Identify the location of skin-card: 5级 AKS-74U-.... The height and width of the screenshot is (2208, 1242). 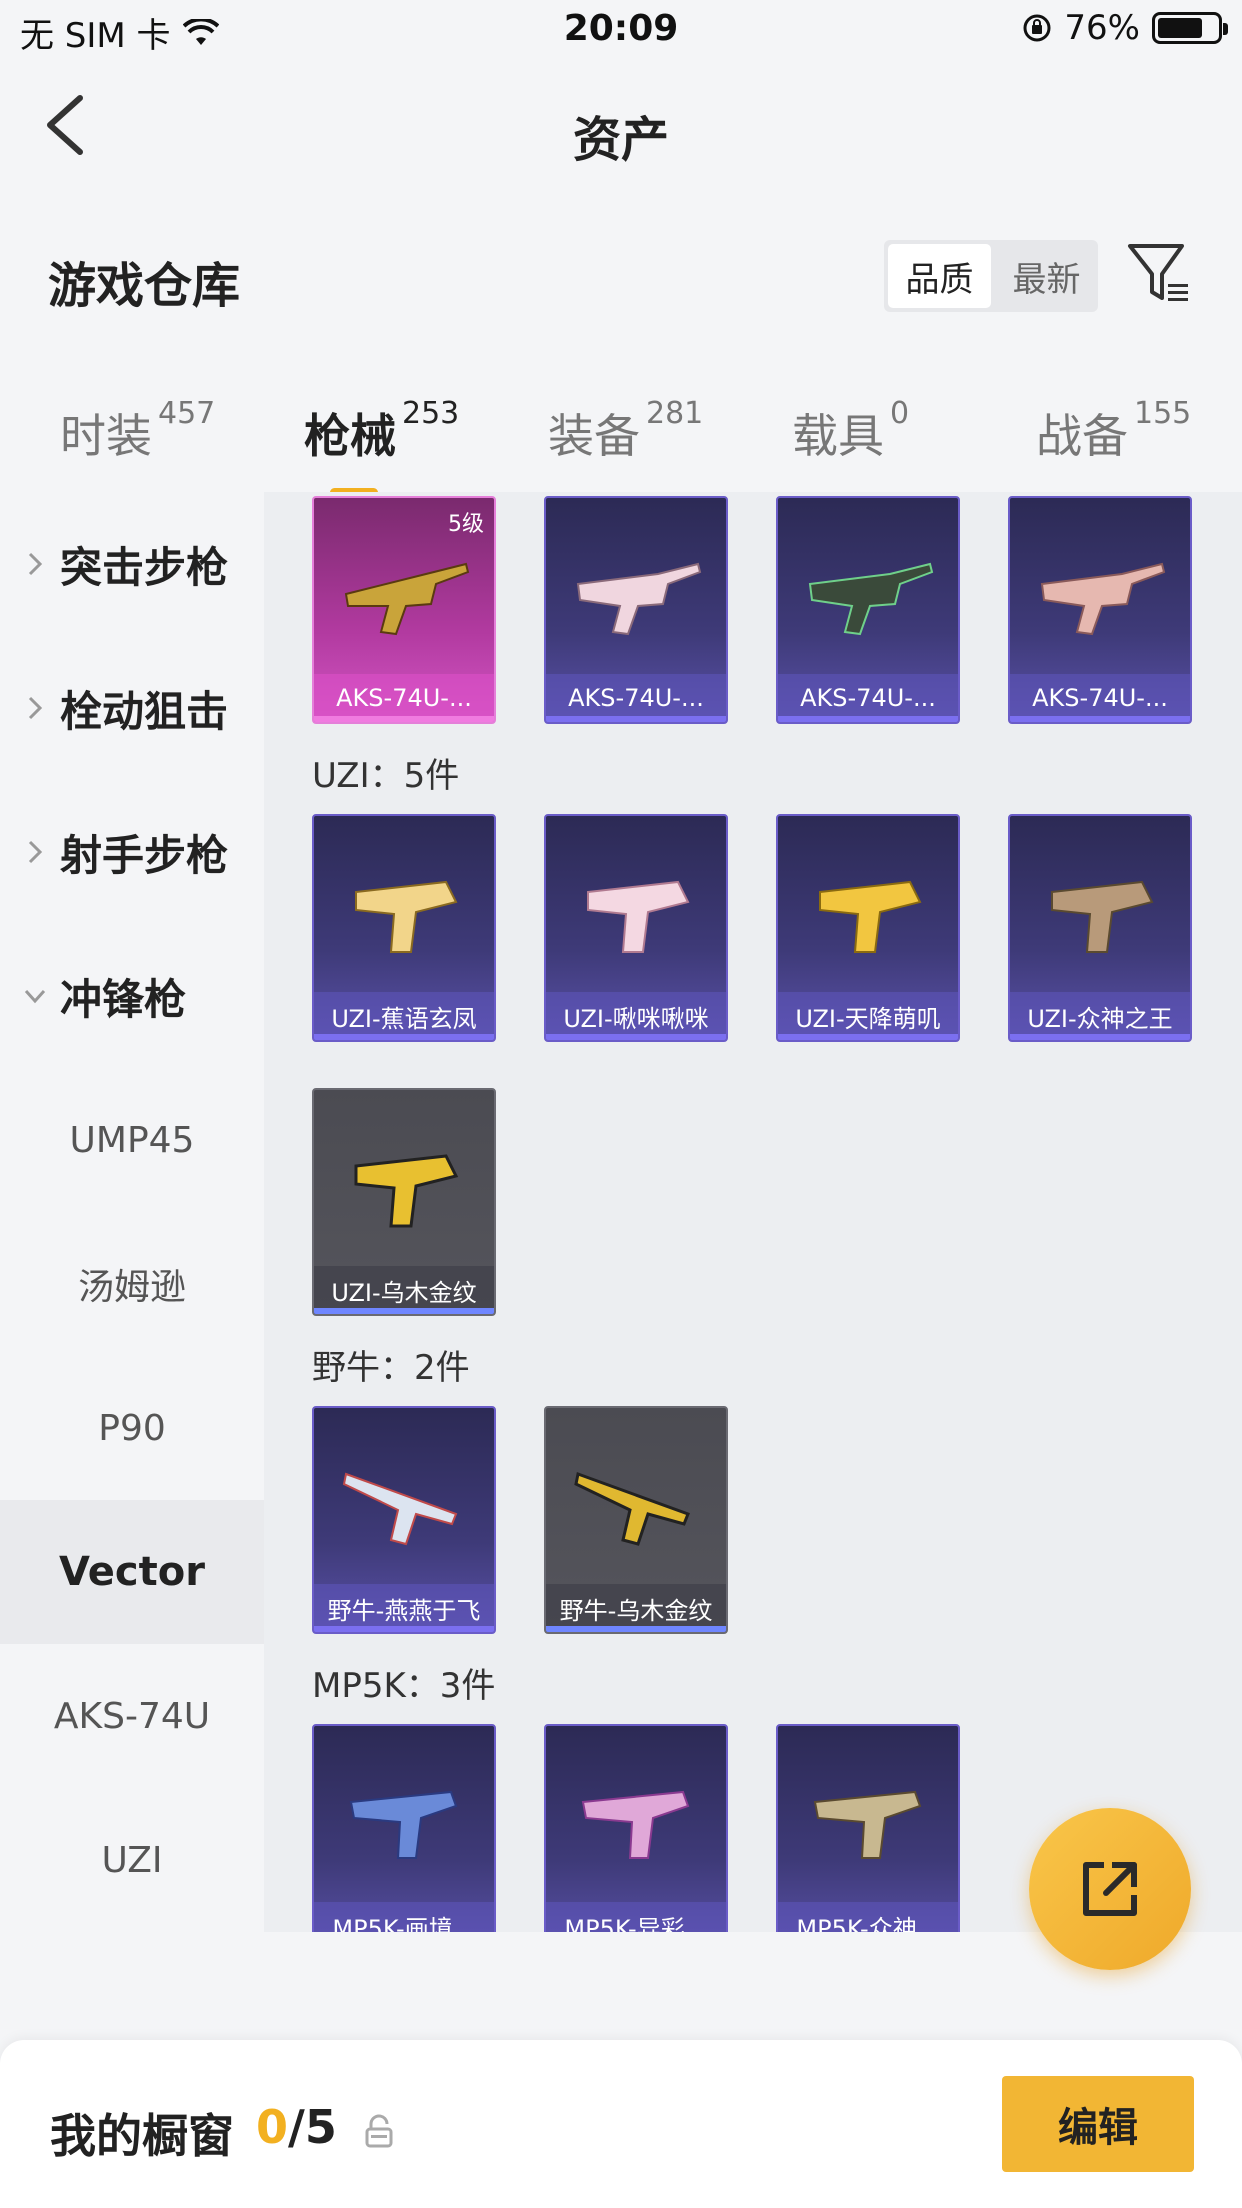
(404, 610).